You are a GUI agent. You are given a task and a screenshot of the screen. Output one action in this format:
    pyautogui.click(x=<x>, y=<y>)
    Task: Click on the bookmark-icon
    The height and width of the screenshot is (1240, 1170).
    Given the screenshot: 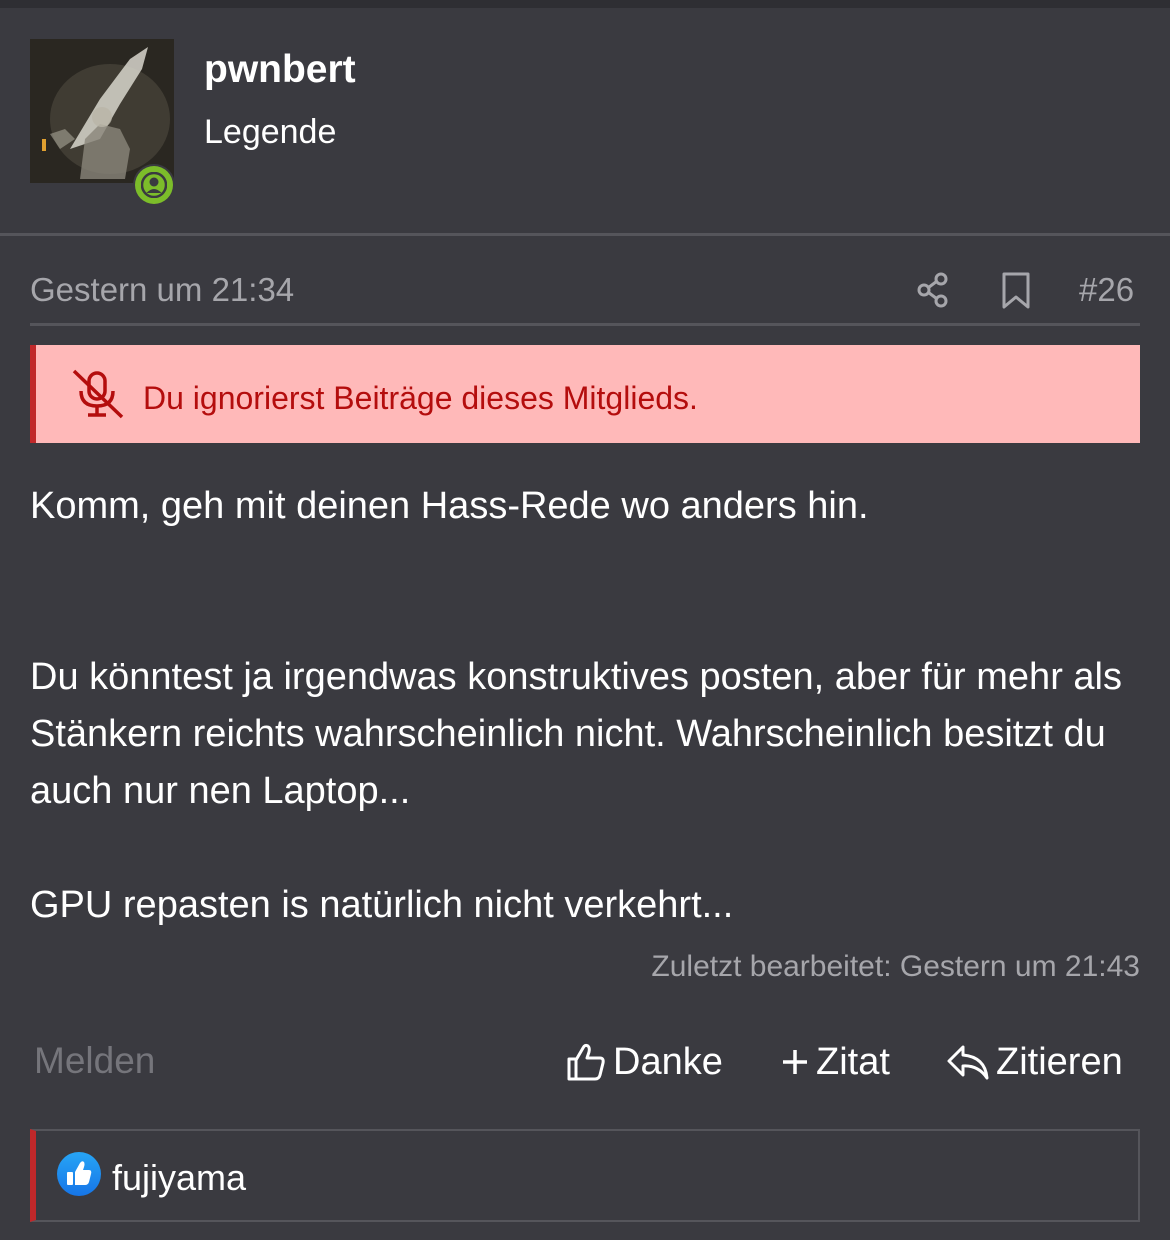 What is the action you would take?
    pyautogui.click(x=1016, y=290)
    